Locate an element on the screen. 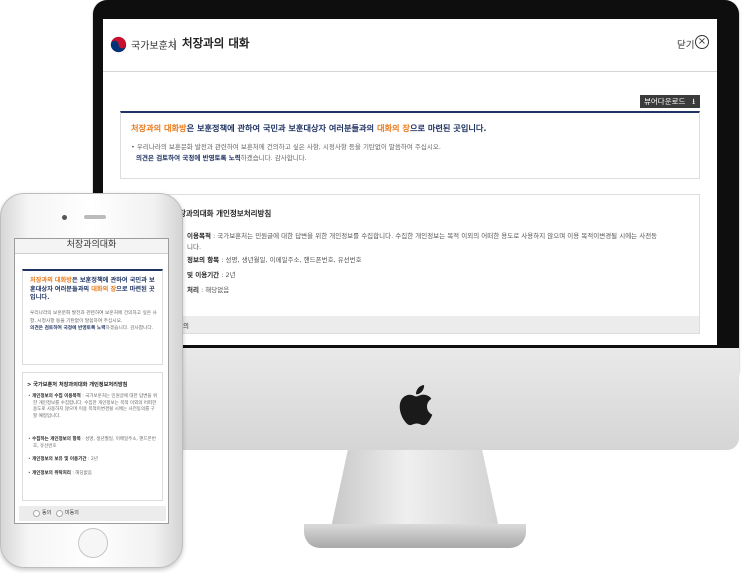  privacy-line-outsourcing-label: 처리 is located at coordinates (193, 290).